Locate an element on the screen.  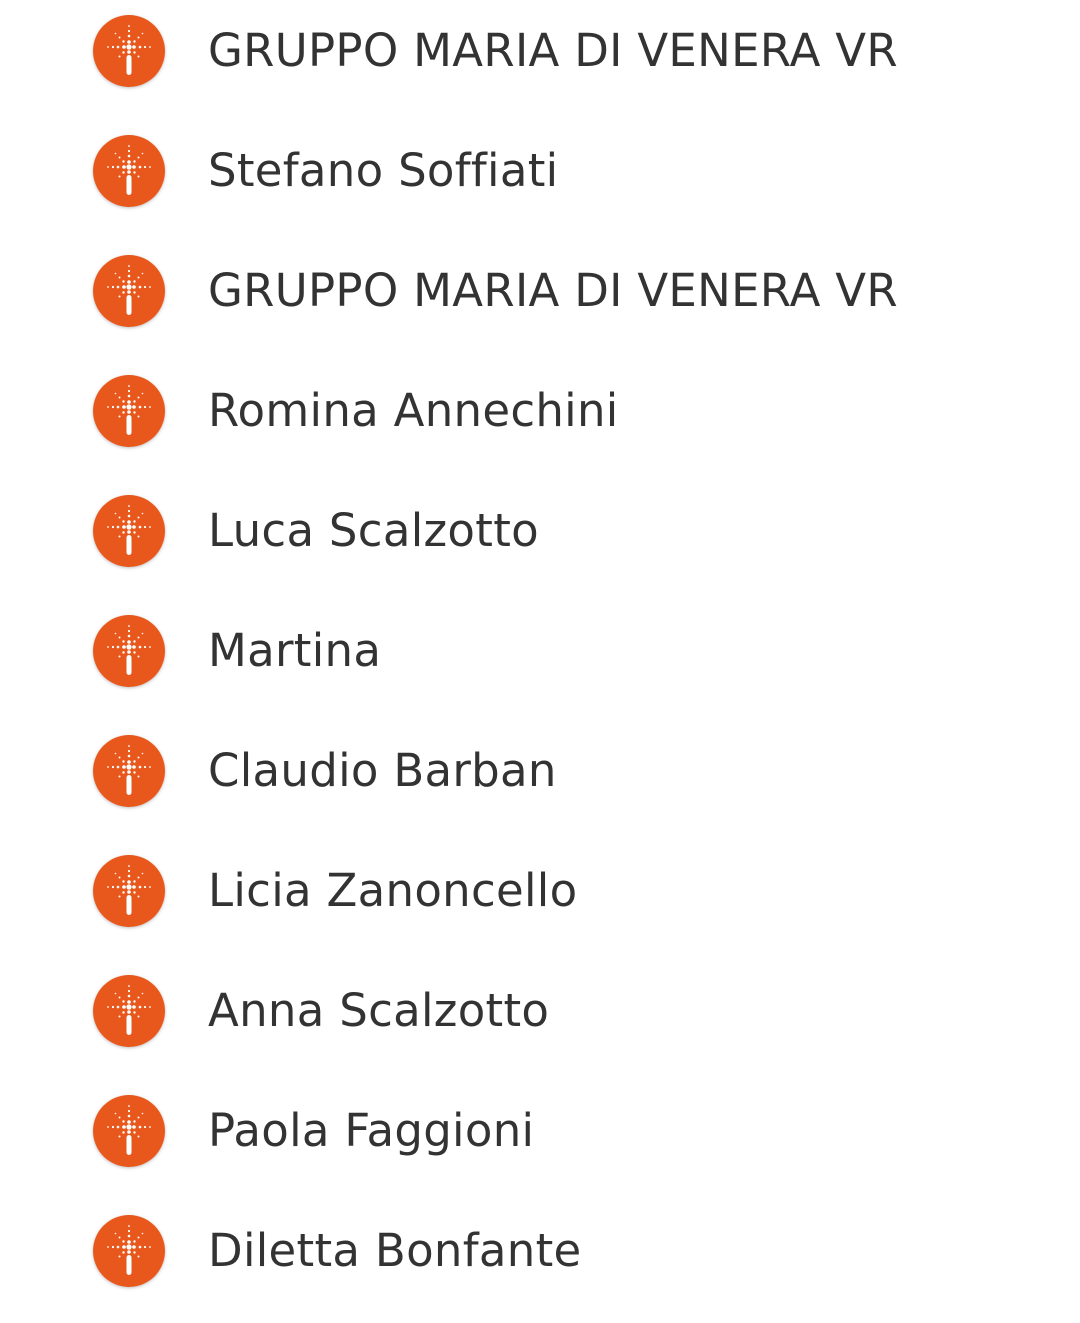
list-item: Diletta Bonfante is located at coordinates (540, 1251).